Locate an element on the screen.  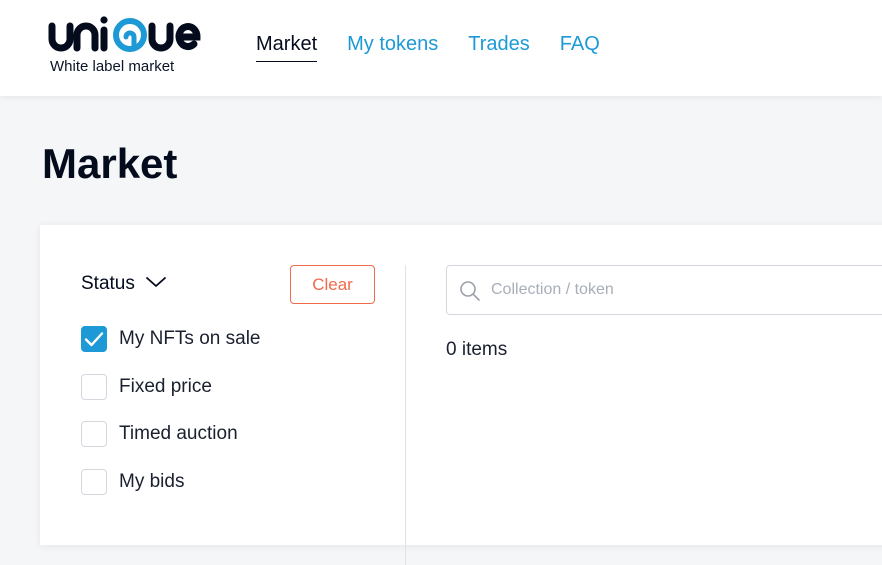
filter-option-my-bids: My bids is located at coordinates (170, 482).